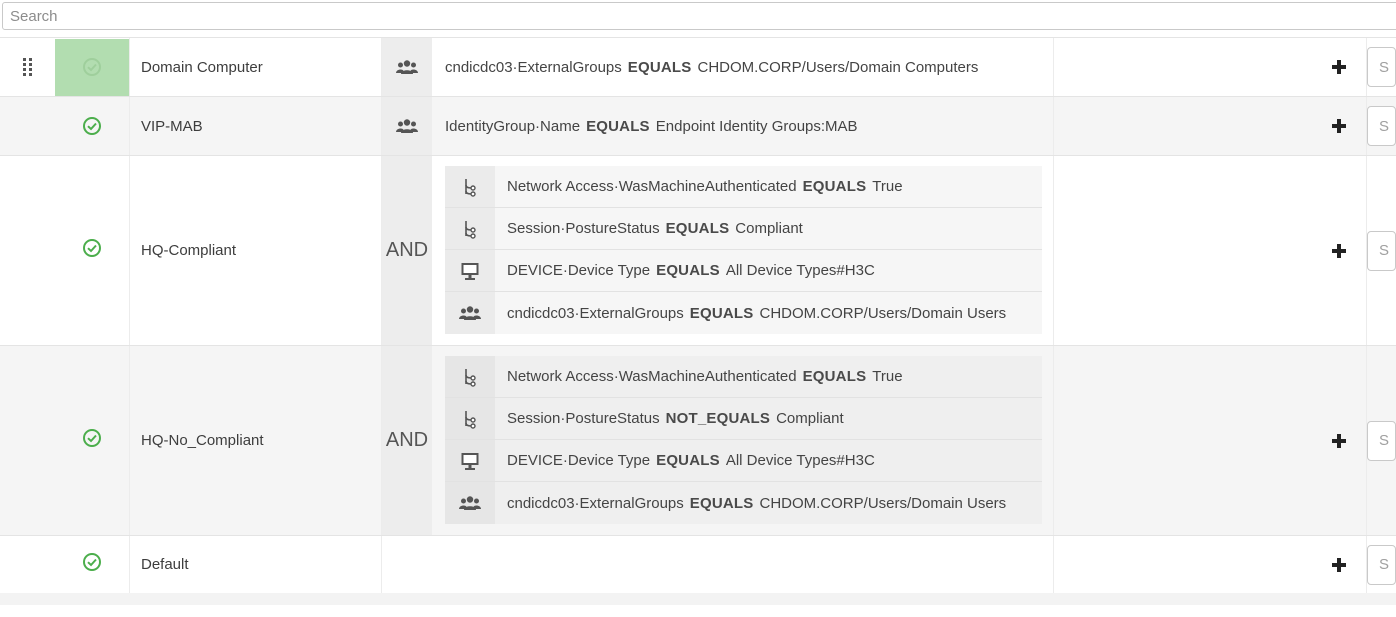  What do you see at coordinates (27, 250) in the screenshot?
I see `drag-cell` at bounding box center [27, 250].